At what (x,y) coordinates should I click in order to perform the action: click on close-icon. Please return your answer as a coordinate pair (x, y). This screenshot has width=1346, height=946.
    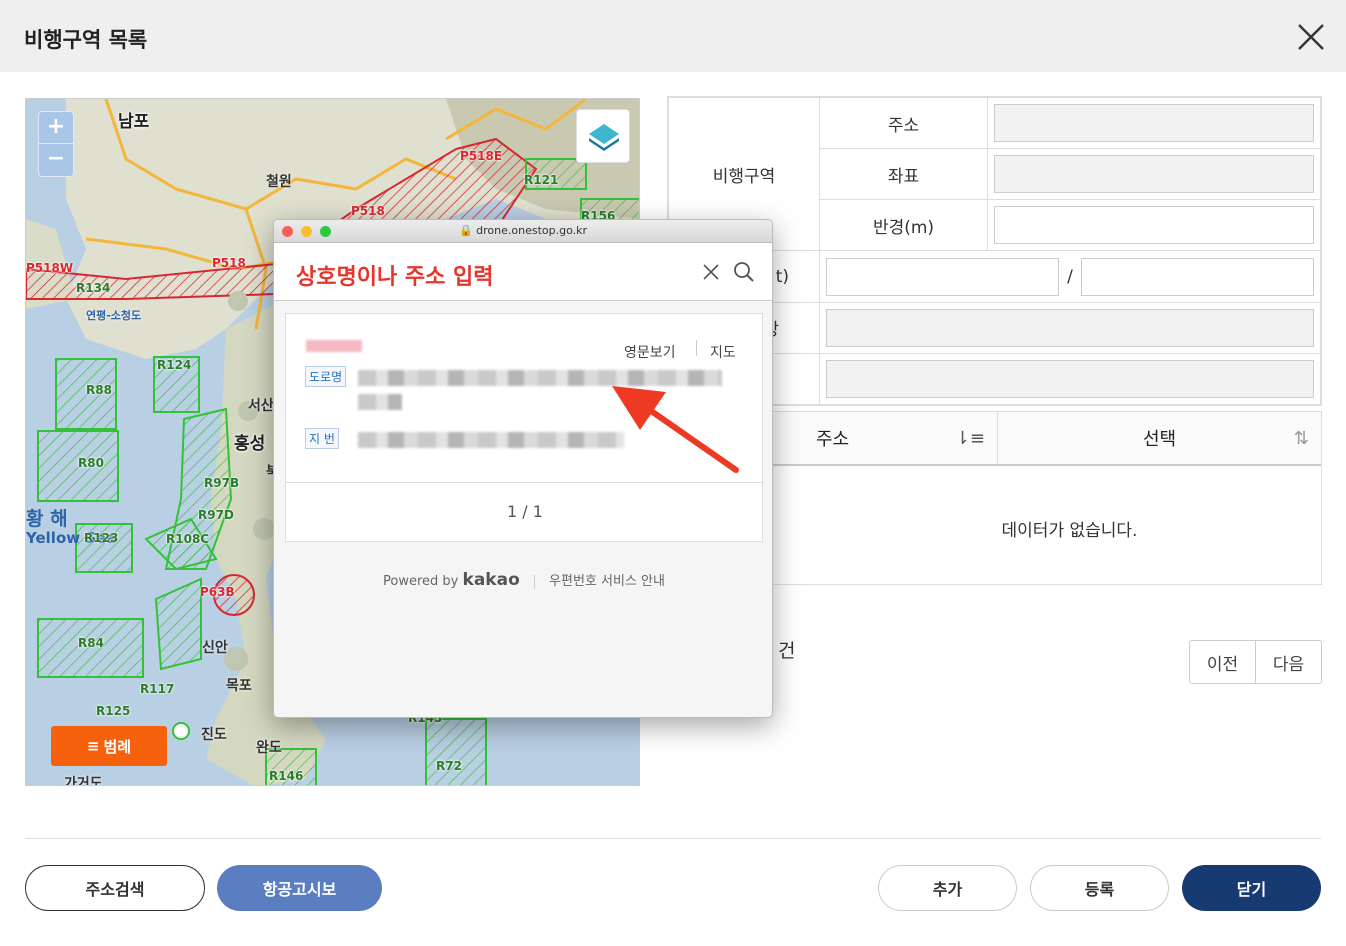
    Looking at the image, I should click on (1311, 37).